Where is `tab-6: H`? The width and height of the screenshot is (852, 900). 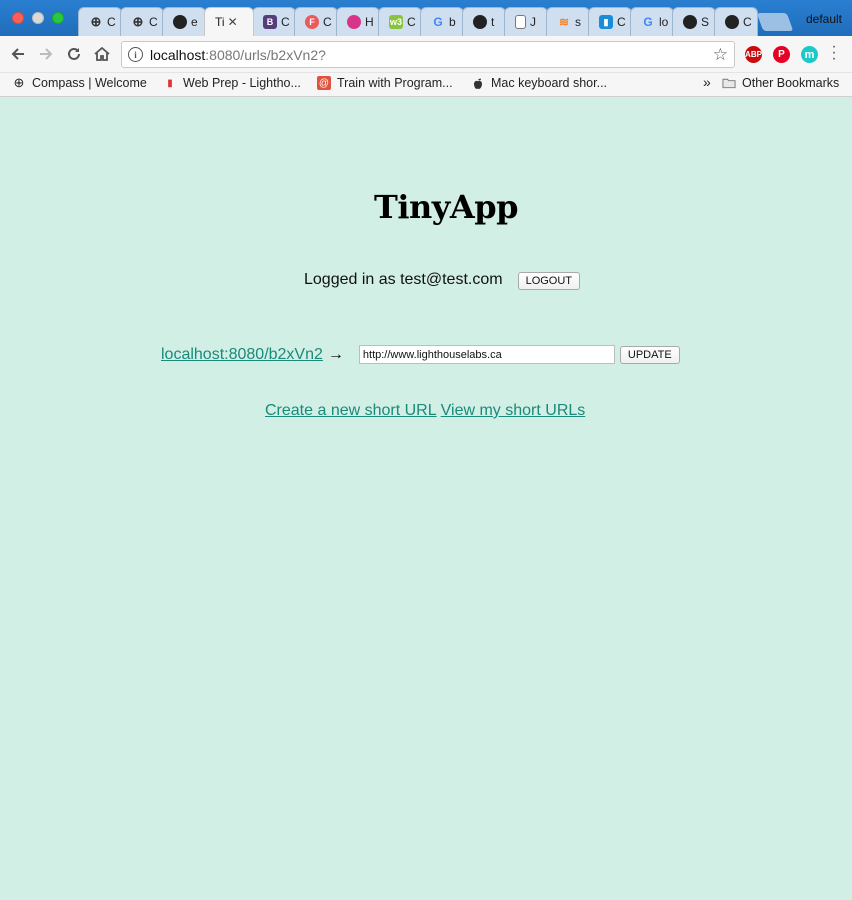 tab-6: H is located at coordinates (358, 21).